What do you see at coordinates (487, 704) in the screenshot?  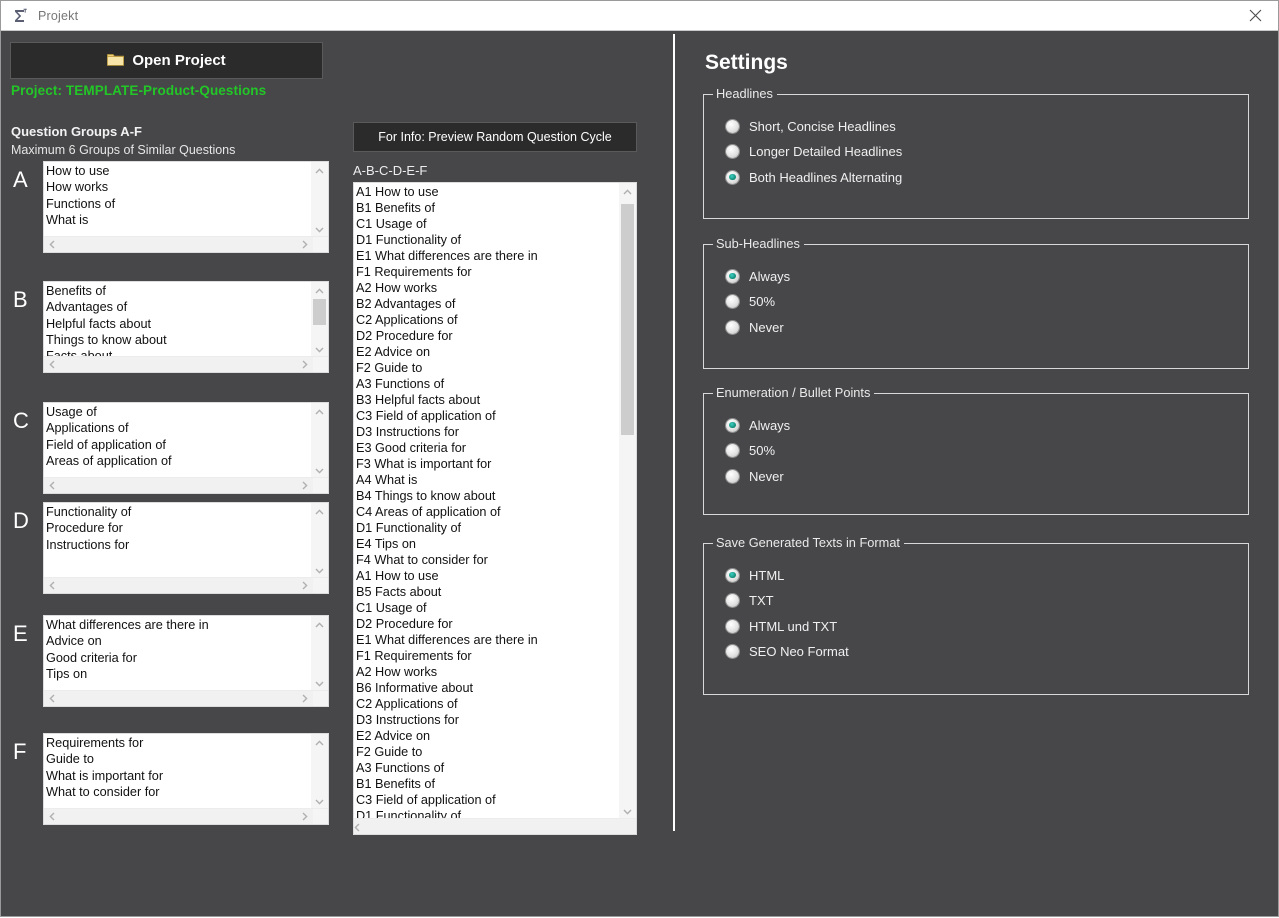 I see `preview-list-item: C2 Applications of` at bounding box center [487, 704].